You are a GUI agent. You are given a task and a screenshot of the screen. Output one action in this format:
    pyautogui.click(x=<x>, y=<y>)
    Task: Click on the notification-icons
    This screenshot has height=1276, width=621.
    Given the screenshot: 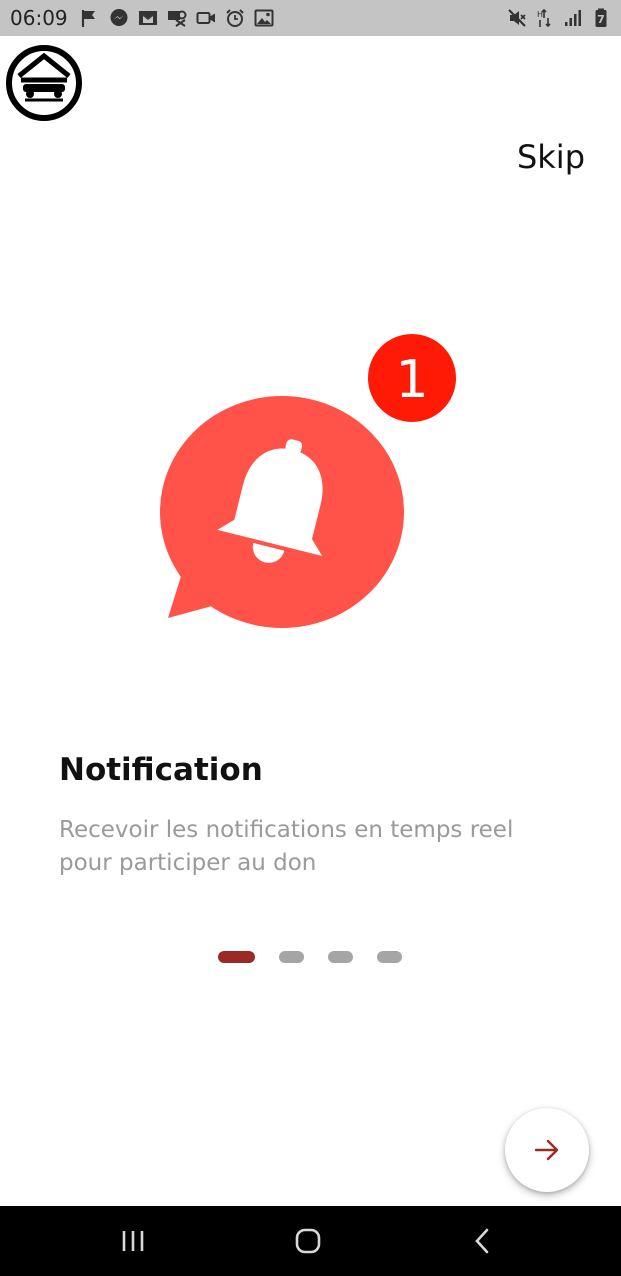 What is the action you would take?
    pyautogui.click(x=177, y=18)
    